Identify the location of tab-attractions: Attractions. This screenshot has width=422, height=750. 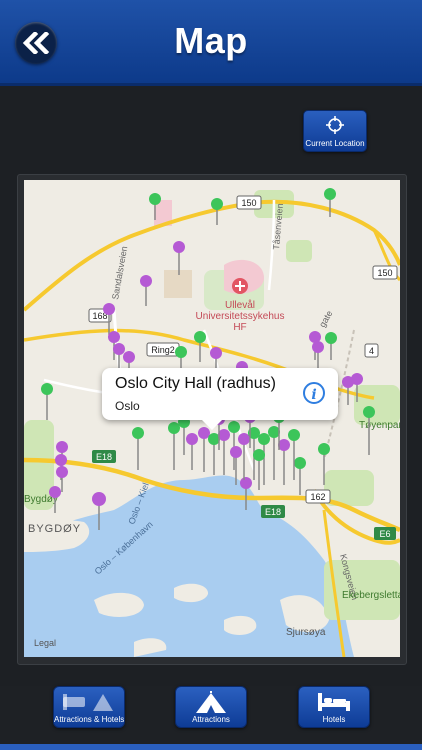
(211, 707).